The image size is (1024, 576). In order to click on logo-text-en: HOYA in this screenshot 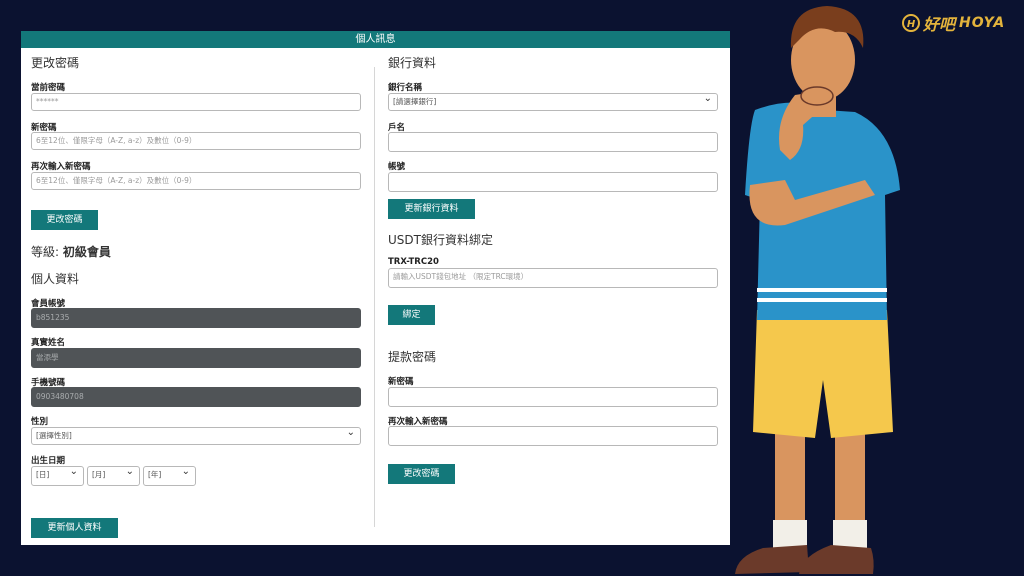, I will do `click(982, 23)`.